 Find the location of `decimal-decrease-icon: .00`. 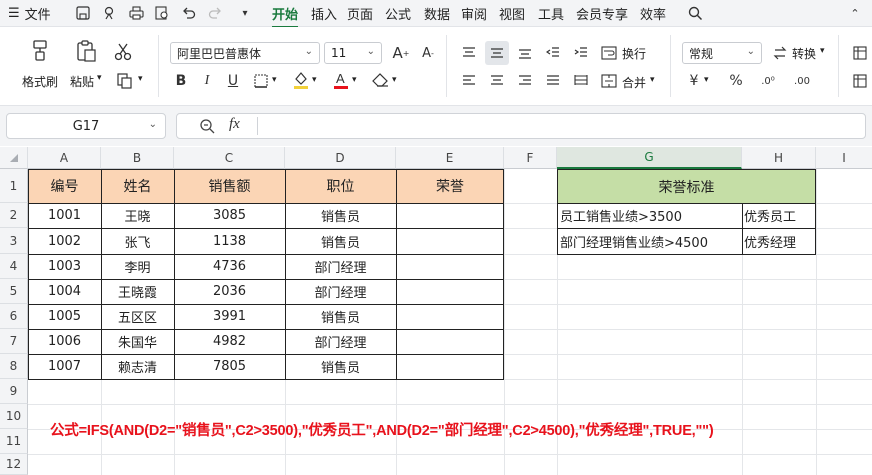

decimal-decrease-icon: .00 is located at coordinates (802, 81).